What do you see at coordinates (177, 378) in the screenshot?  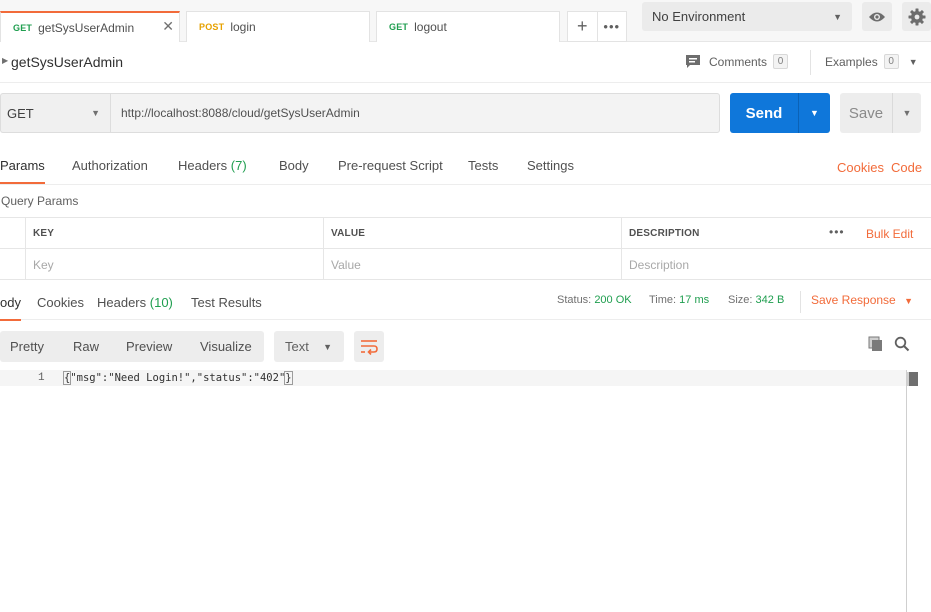 I see `response-body-code: {"msg":"Need Login!","status":"402"}` at bounding box center [177, 378].